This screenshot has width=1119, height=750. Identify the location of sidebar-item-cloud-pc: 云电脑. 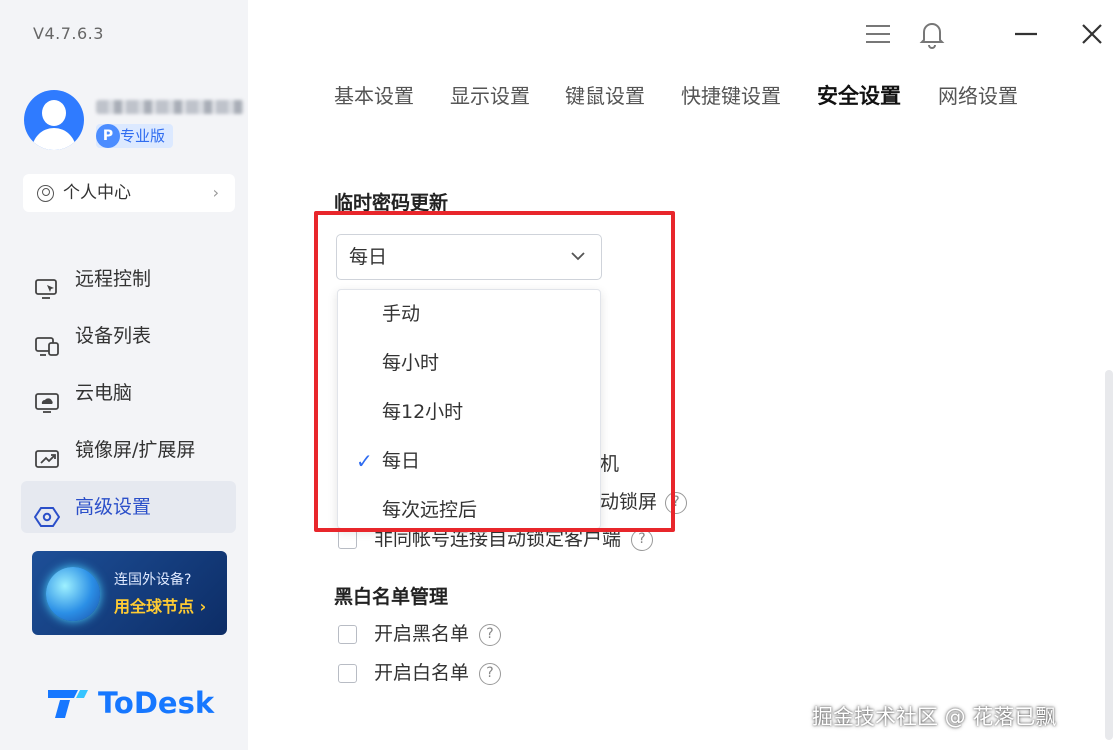
(128, 393).